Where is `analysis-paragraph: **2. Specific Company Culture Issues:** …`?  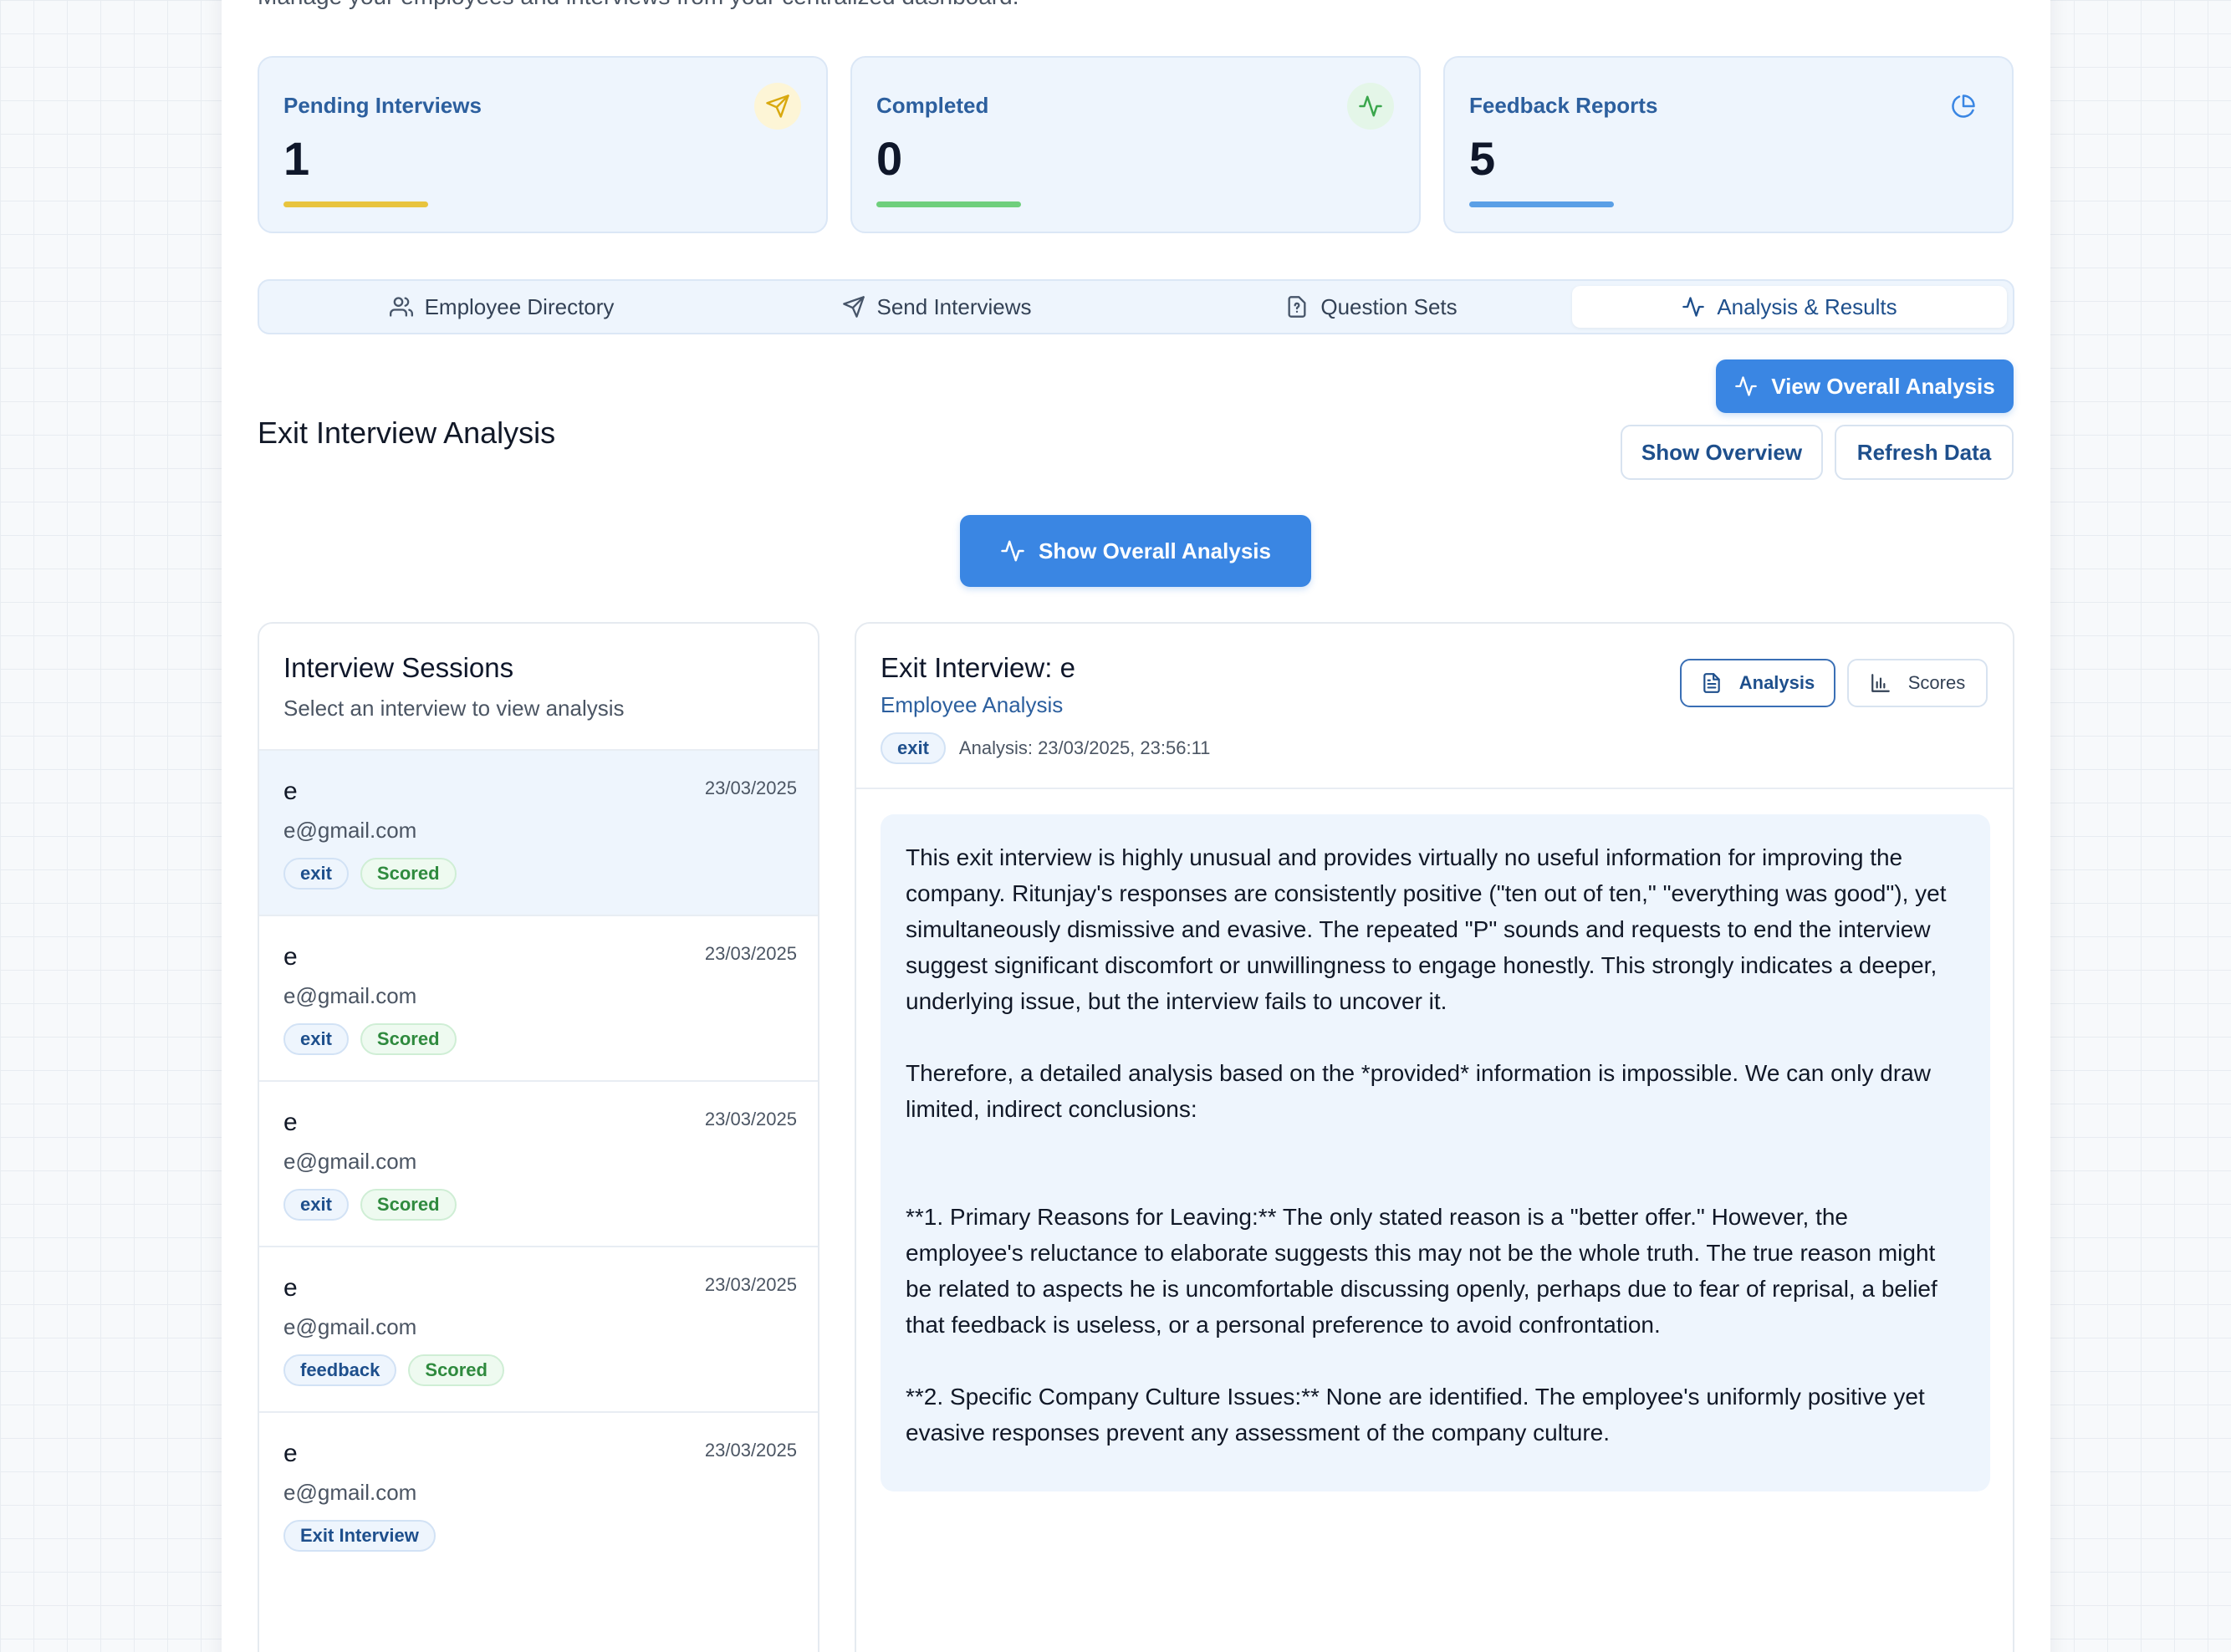
analysis-paragraph: **2. Specific Company Culture Issues:** … is located at coordinates (1415, 1415).